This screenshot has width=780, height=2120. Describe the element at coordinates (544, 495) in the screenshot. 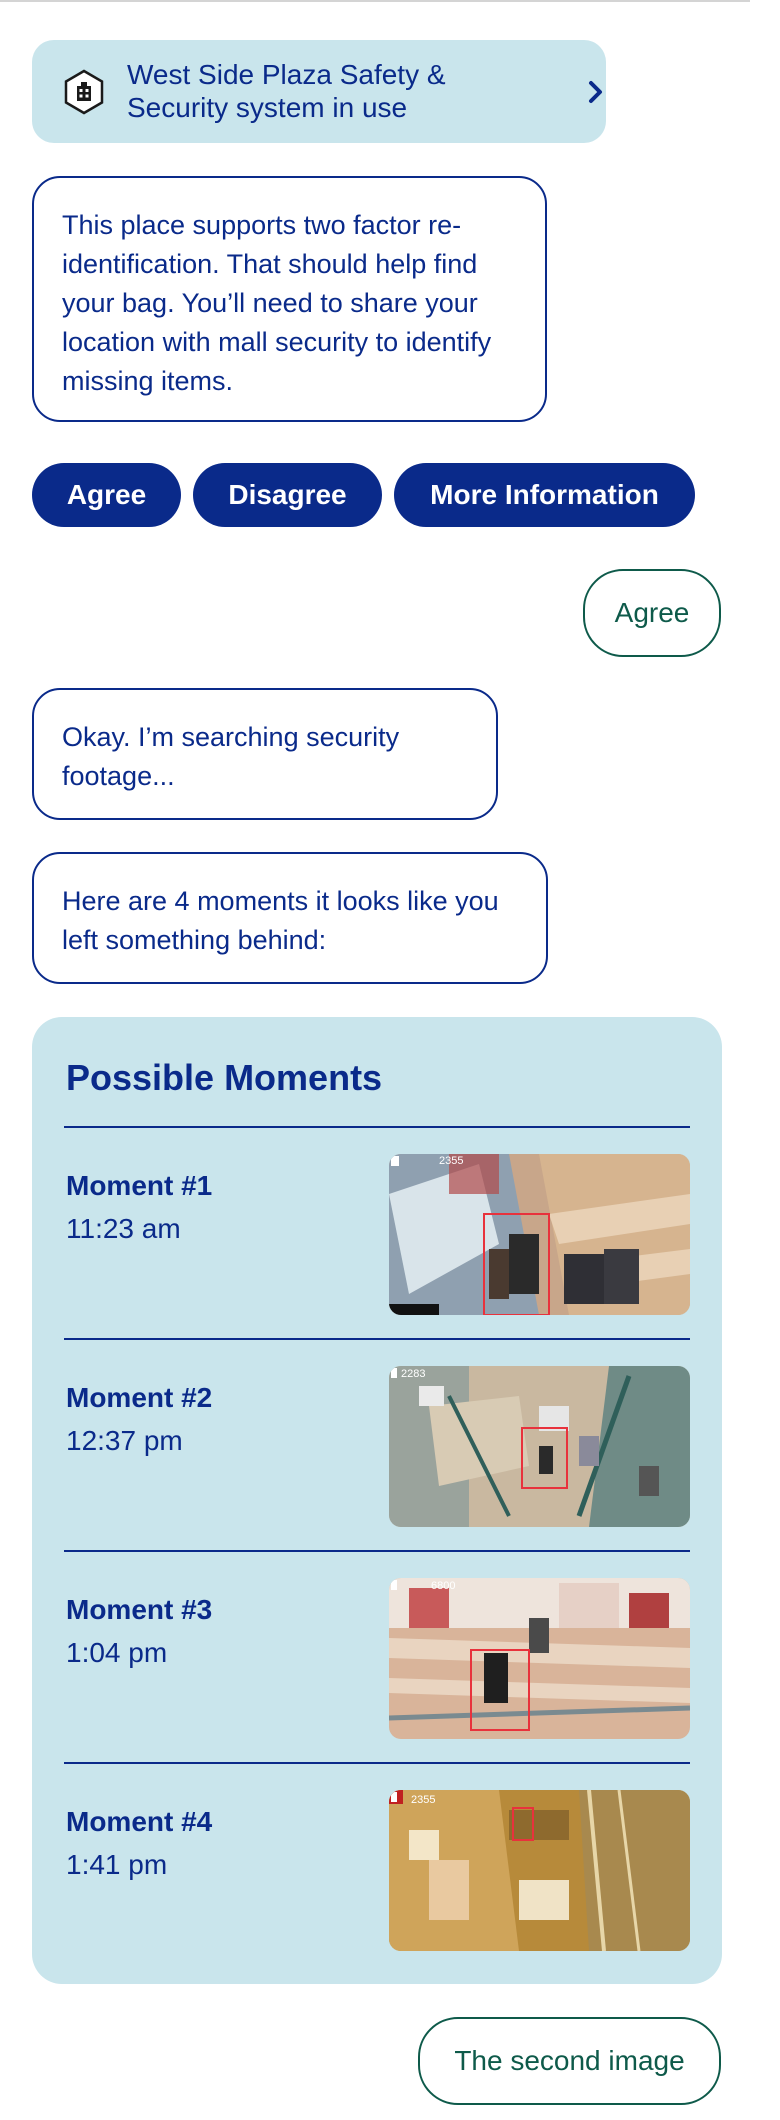

I see `more-information-button: More Information` at that location.